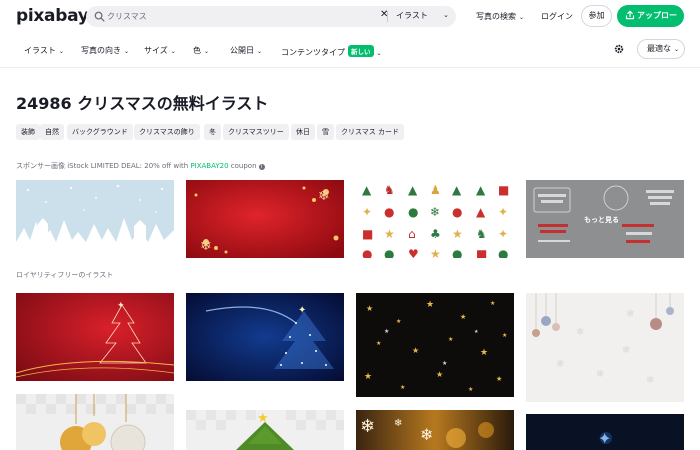  I want to click on red-tree-art: ✦, so click(95, 337).